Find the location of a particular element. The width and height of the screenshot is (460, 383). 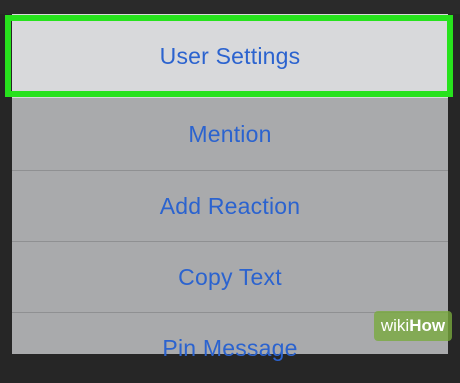

menu-item-label: User Settings is located at coordinates (230, 55).